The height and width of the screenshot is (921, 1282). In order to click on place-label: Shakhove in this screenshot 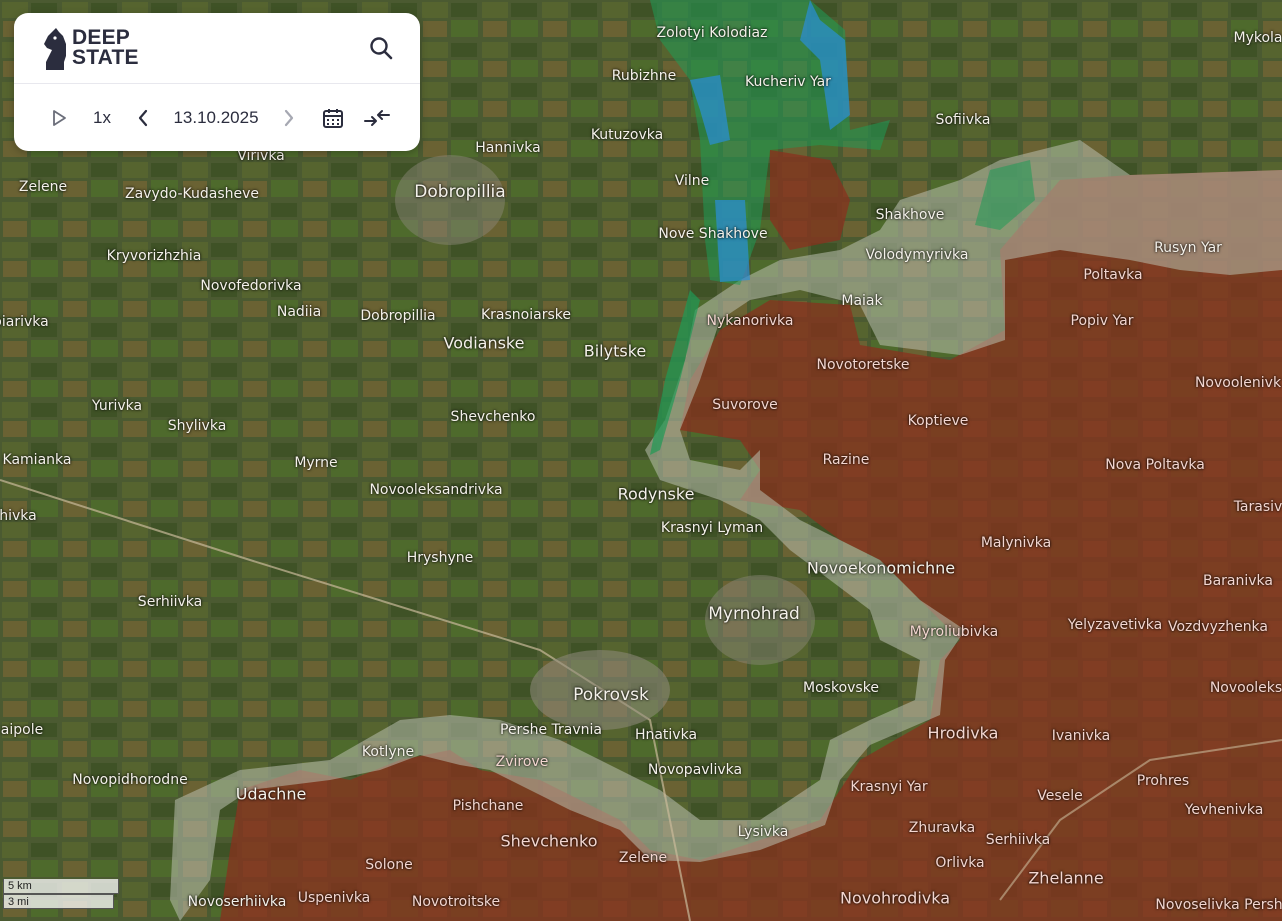, I will do `click(910, 215)`.